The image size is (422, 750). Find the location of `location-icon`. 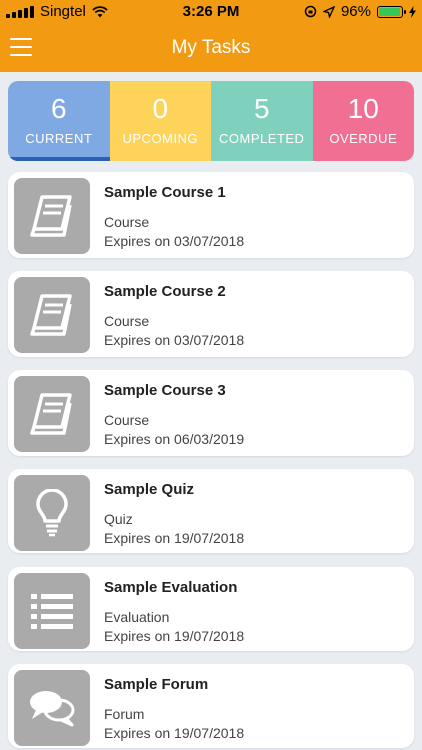

location-icon is located at coordinates (328, 11).